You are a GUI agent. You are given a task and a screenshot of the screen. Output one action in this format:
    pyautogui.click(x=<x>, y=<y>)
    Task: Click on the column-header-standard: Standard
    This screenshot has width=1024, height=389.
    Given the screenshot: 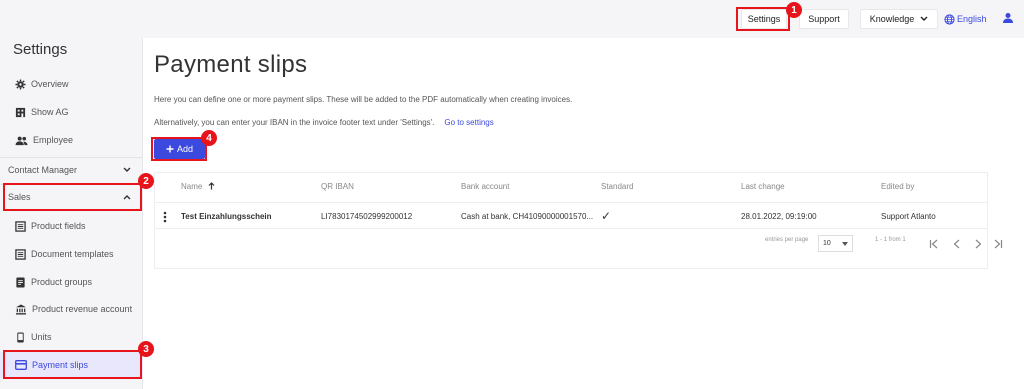 What is the action you would take?
    pyautogui.click(x=617, y=186)
    